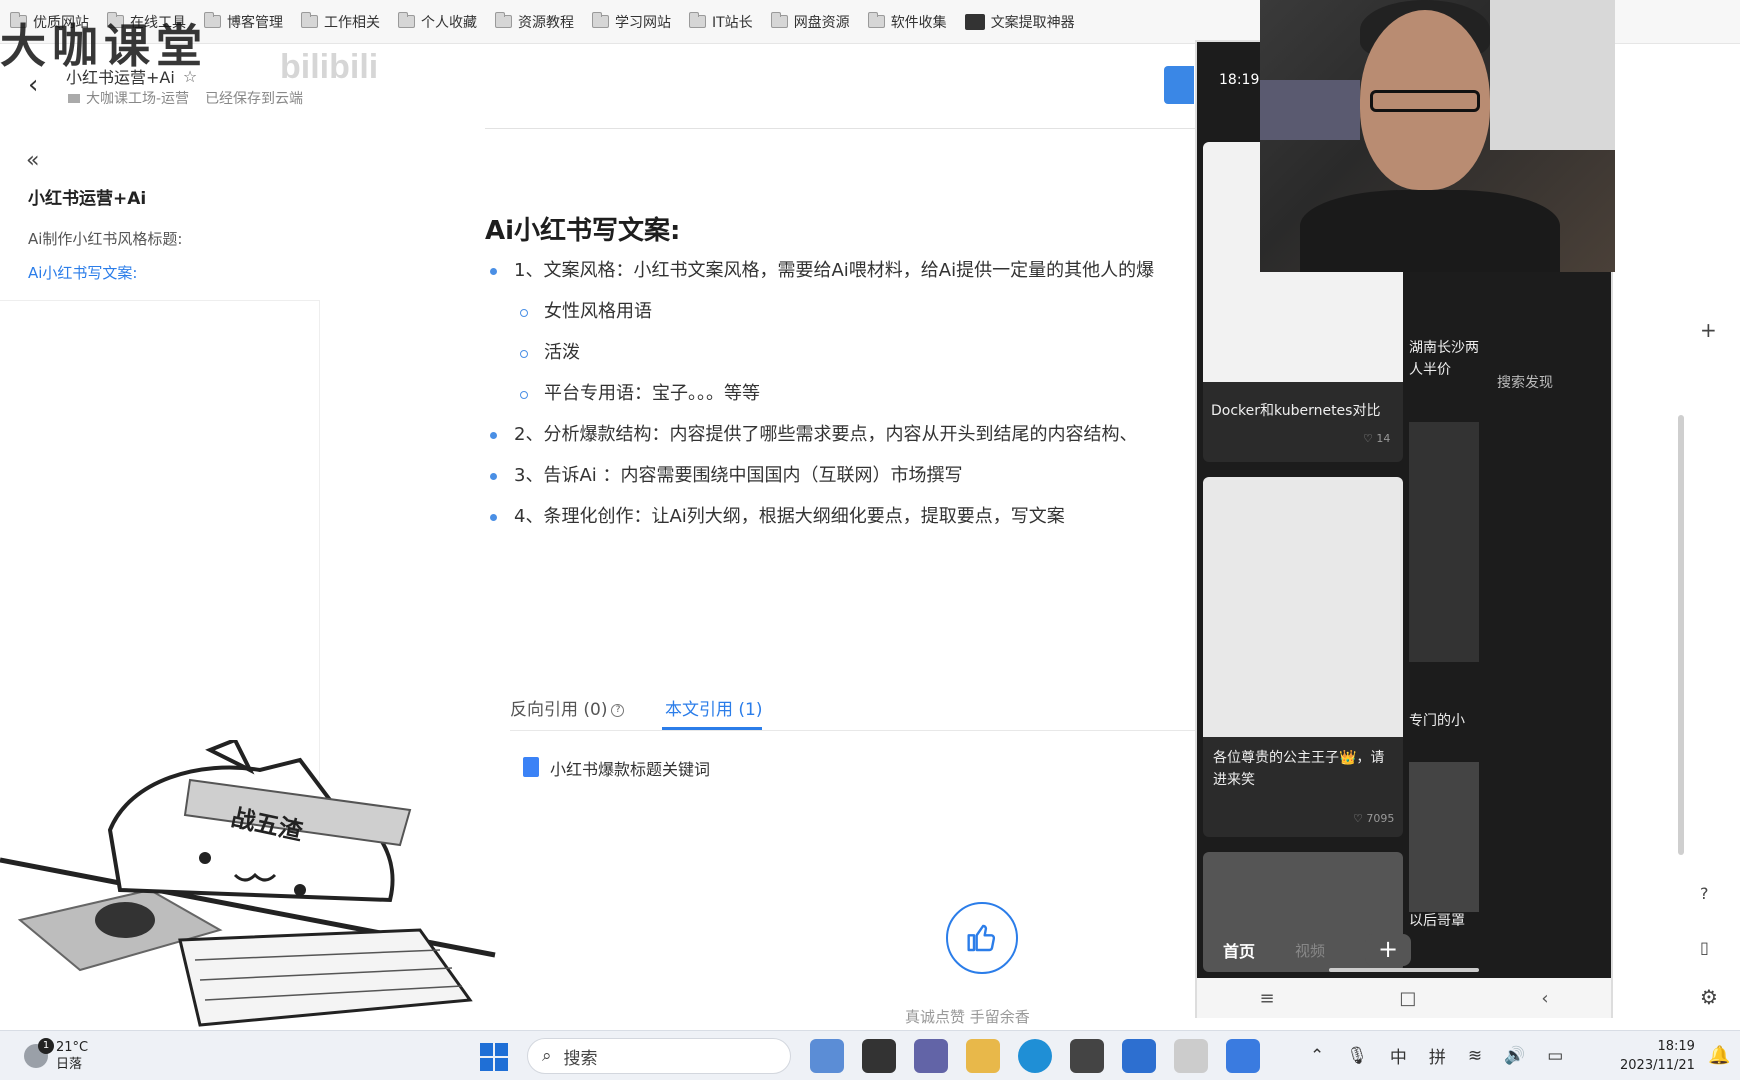 This screenshot has height=1080, width=1740. I want to click on bookmark-10: 文案提取神器, so click(1019, 22).